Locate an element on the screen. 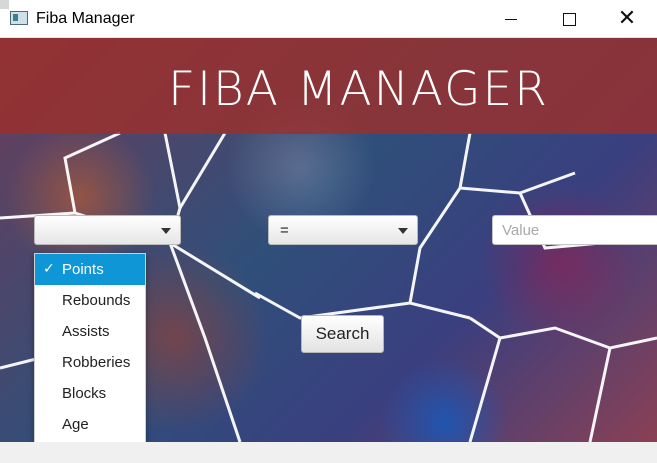 The image size is (657, 463). dropdown-option-rebounds: Rebounds is located at coordinates (90, 300).